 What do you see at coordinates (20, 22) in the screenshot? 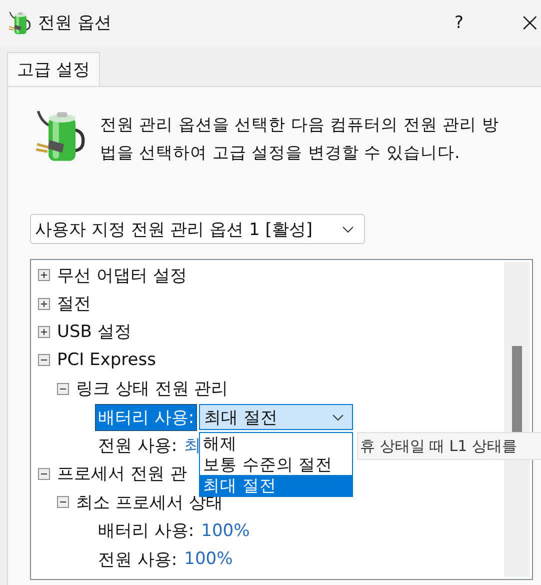
I see `battery-plug-icon` at bounding box center [20, 22].